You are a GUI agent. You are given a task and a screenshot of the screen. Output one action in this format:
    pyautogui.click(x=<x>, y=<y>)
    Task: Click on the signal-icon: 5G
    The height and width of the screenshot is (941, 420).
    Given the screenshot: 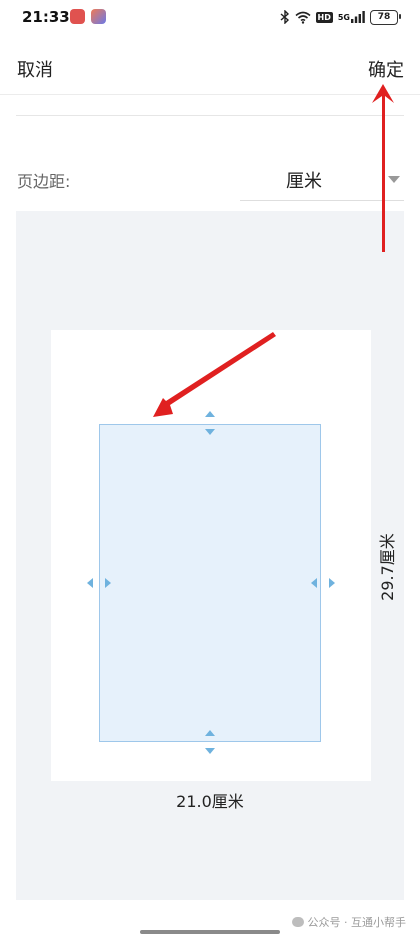 What is the action you would take?
    pyautogui.click(x=351, y=17)
    